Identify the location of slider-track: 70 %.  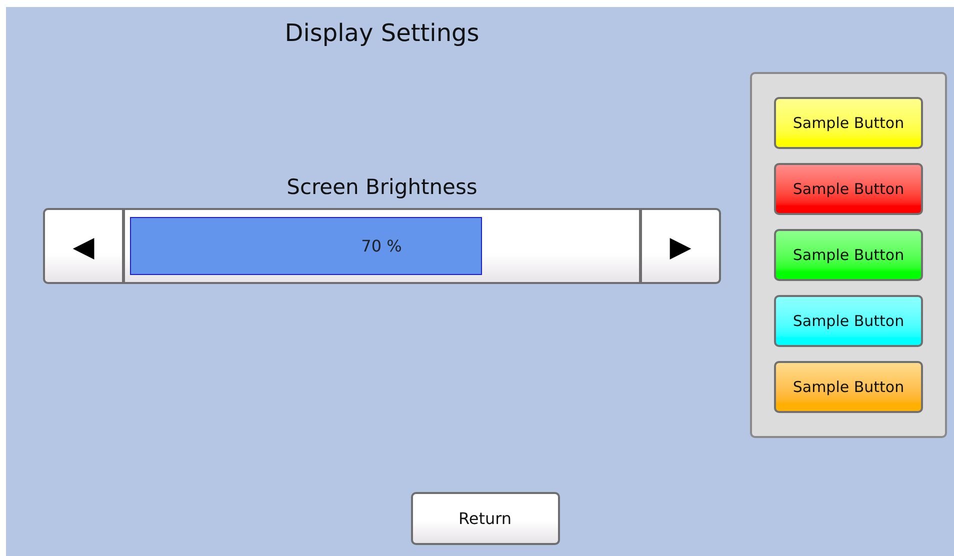
(381, 246).